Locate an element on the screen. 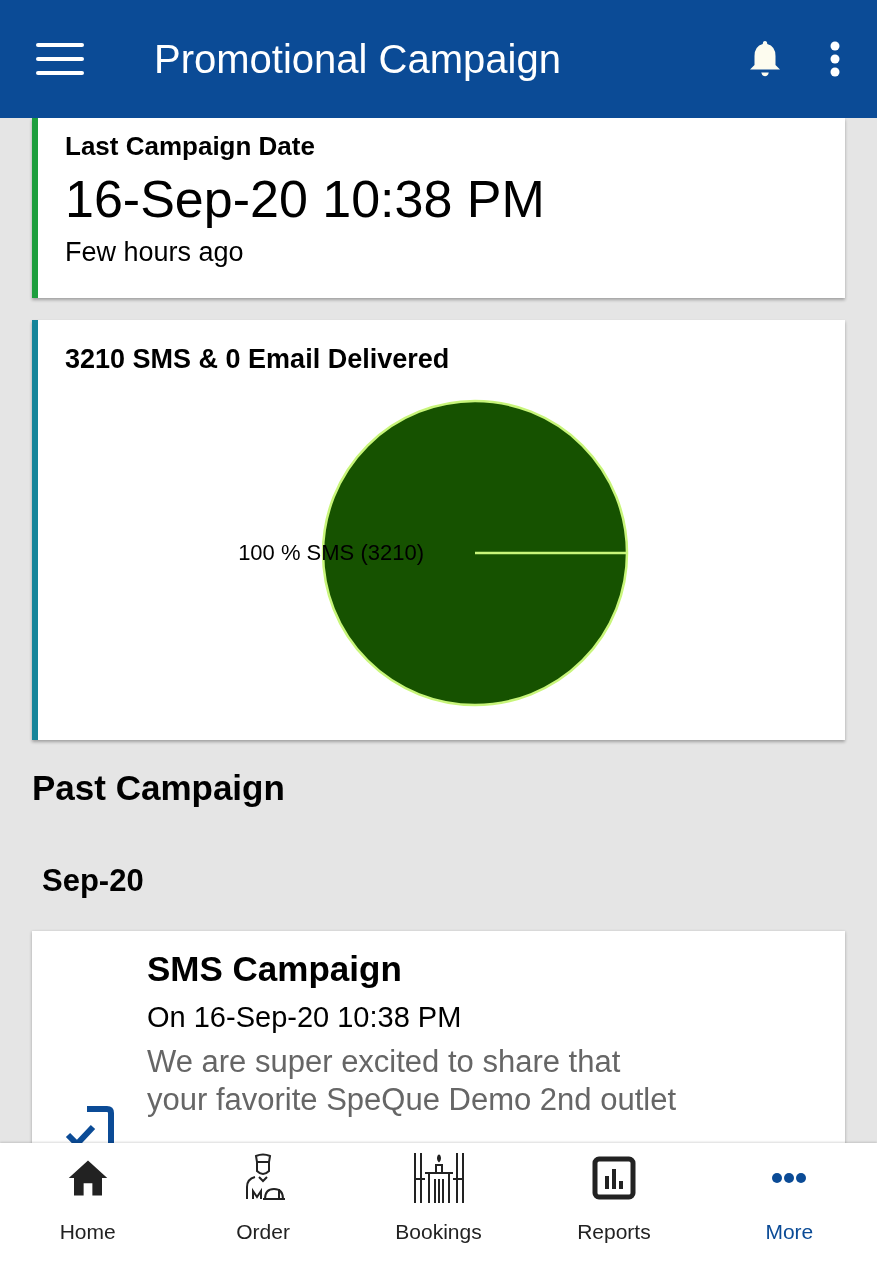  bar-chart-icon is located at coordinates (613, 1177).